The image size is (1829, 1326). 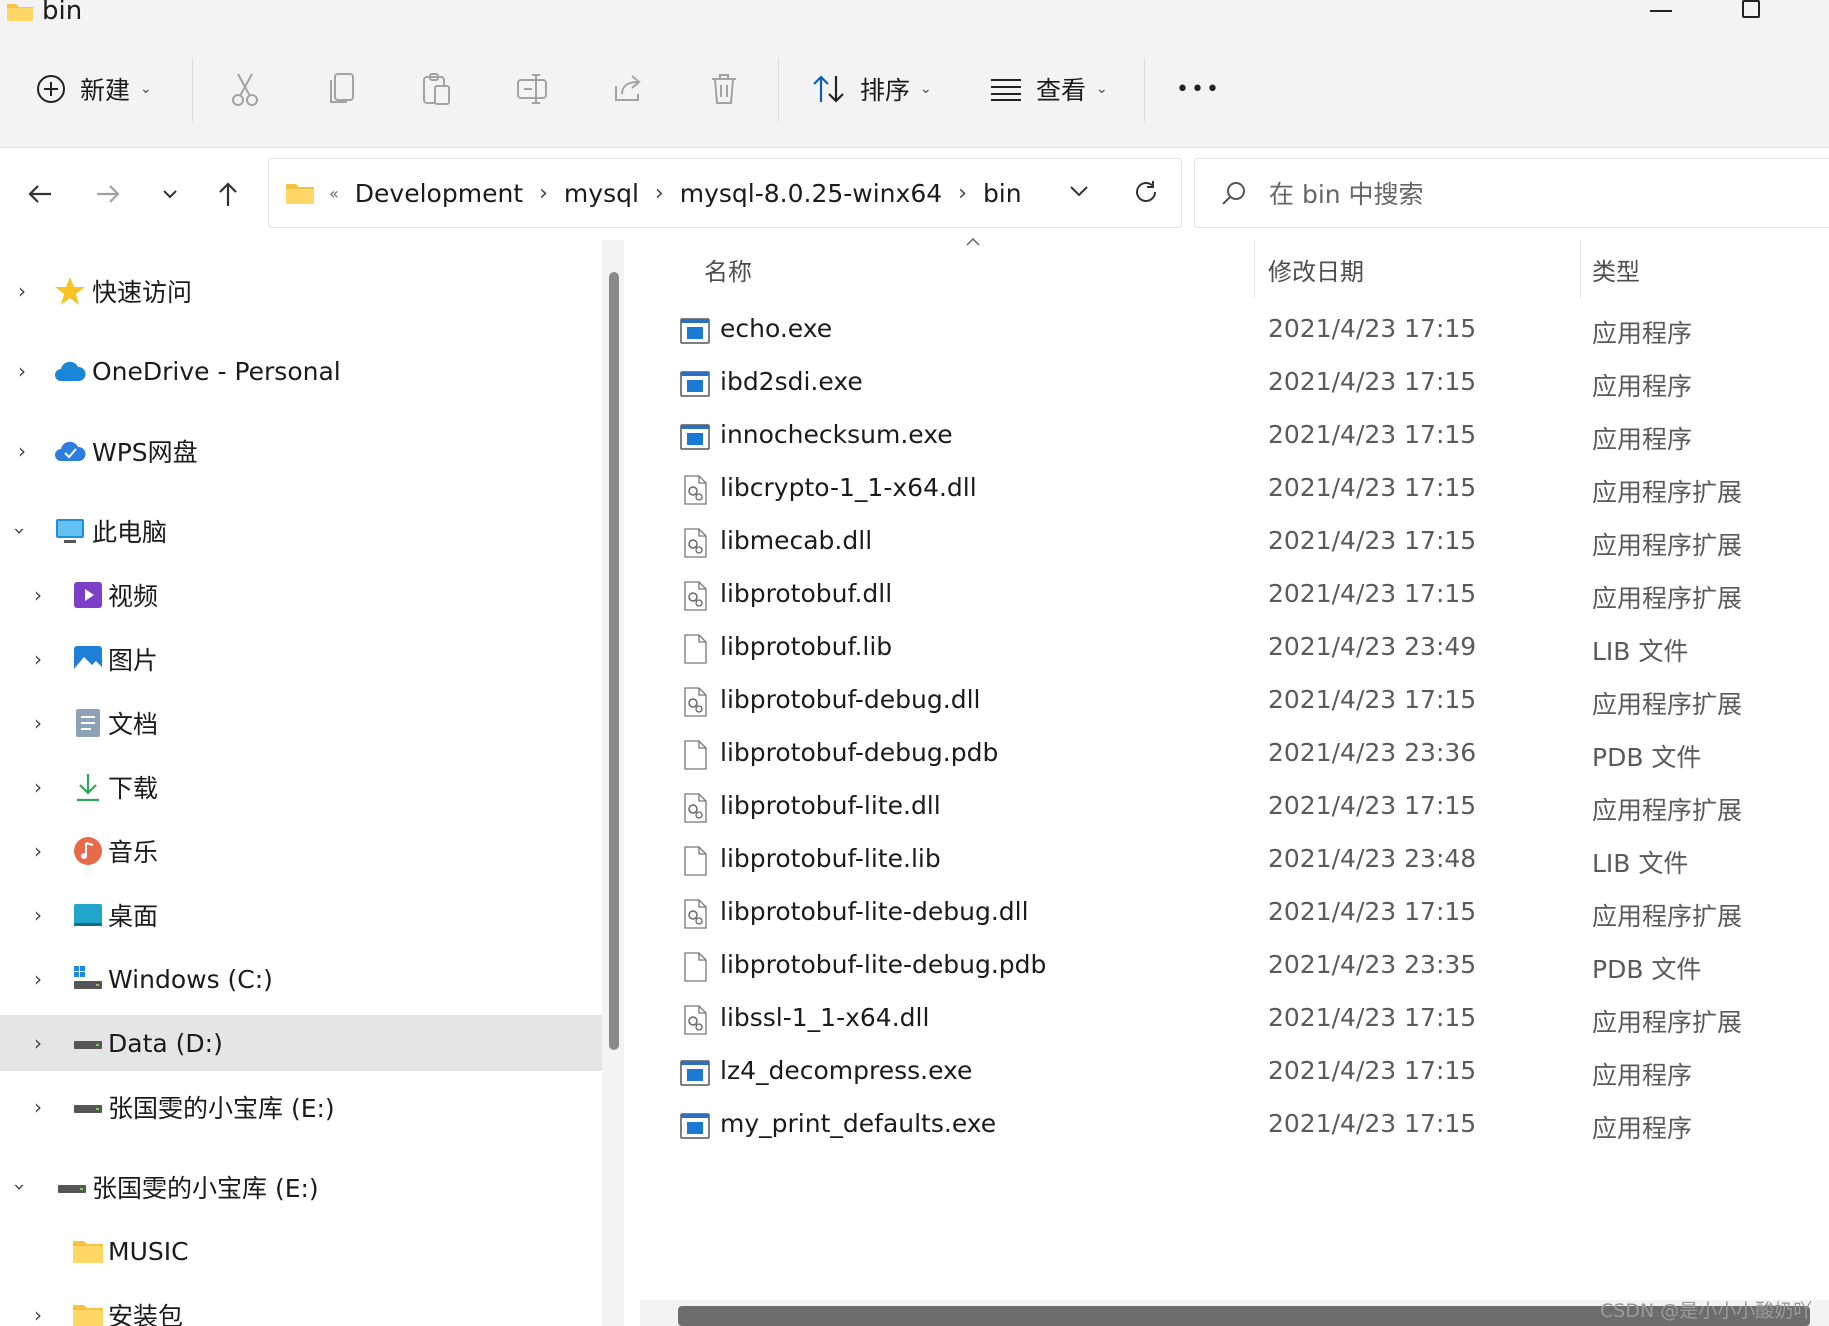 I want to click on drive-icon, so click(x=72, y=1189).